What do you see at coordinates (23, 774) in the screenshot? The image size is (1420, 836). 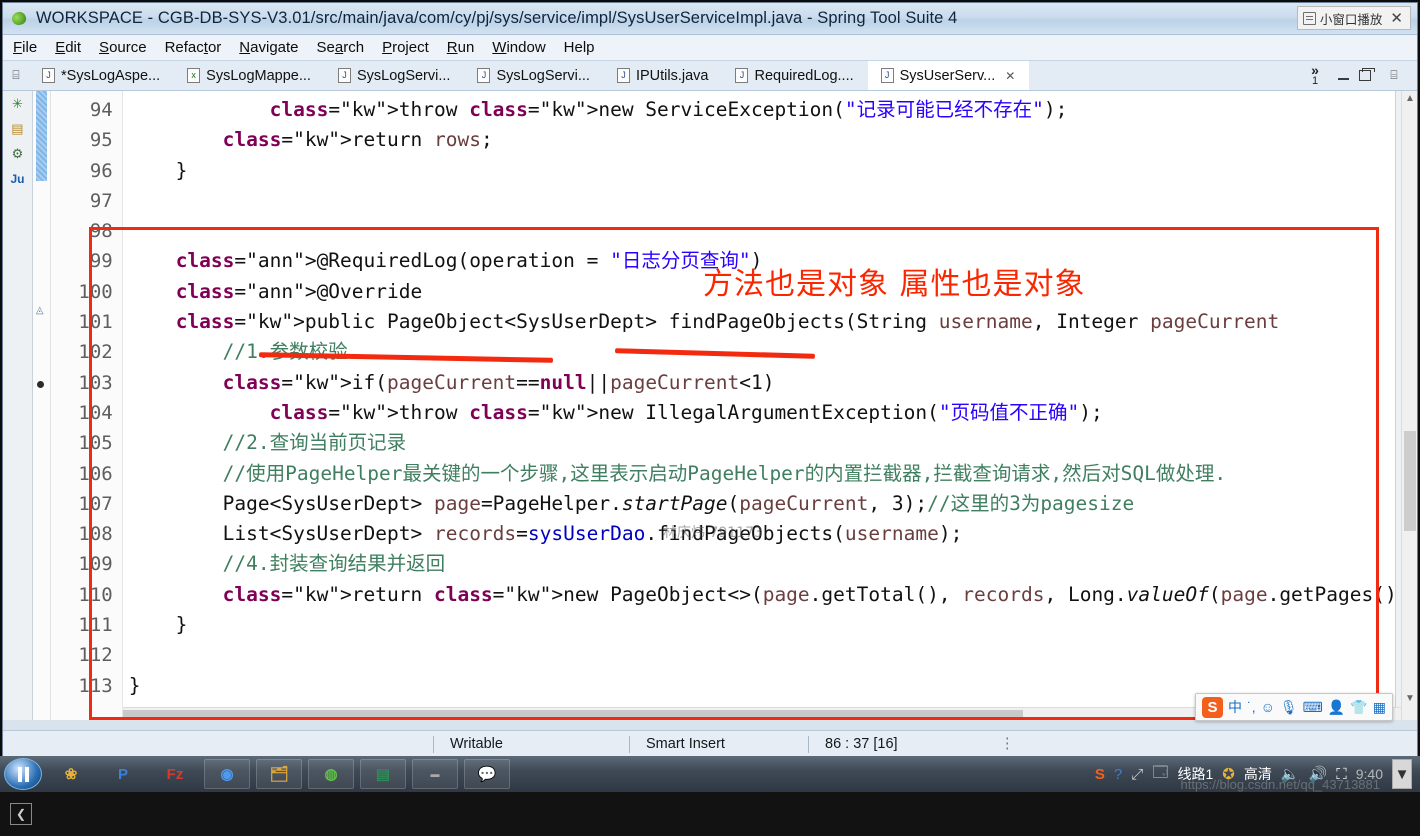 I see `windows-start-icon` at bounding box center [23, 774].